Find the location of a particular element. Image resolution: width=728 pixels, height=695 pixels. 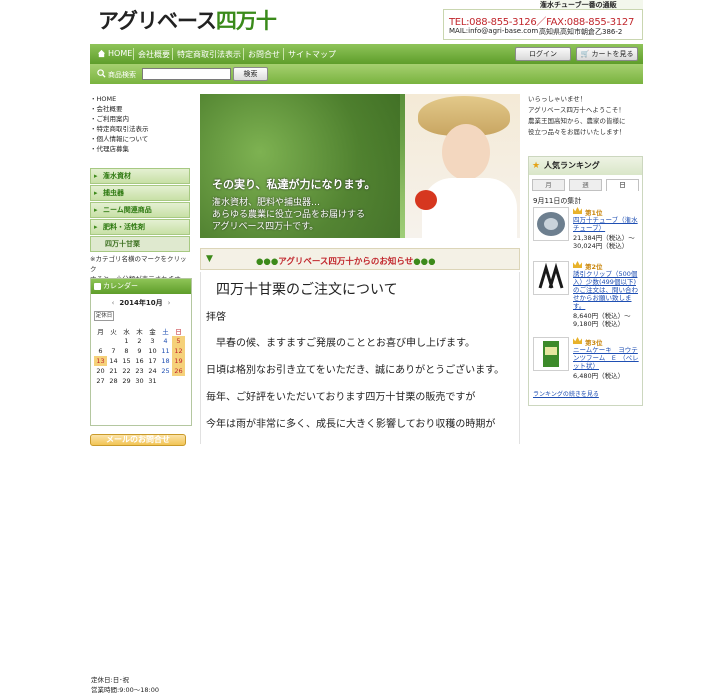

ranking-title: 人気ランキング is located at coordinates (572, 165).